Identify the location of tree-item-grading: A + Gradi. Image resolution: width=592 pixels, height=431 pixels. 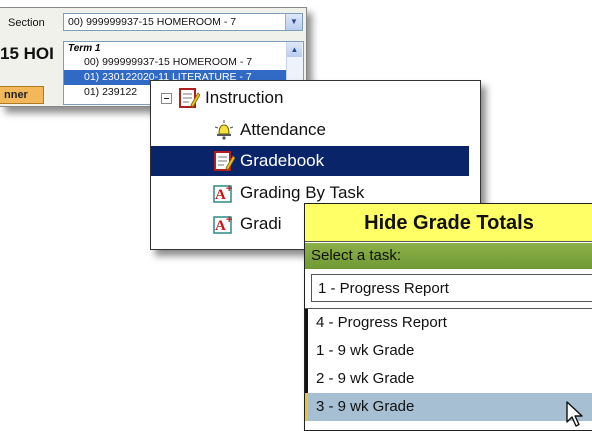
(247, 224).